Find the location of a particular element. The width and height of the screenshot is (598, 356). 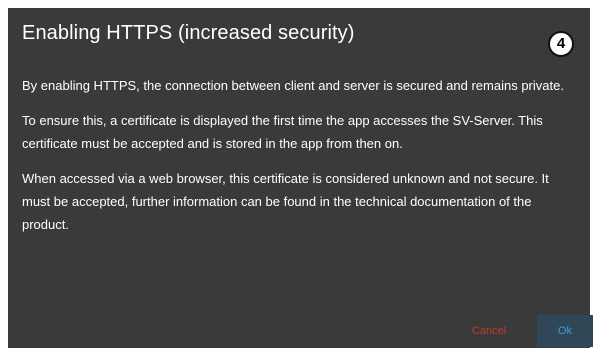

ok-button: Ok is located at coordinates (565, 331).